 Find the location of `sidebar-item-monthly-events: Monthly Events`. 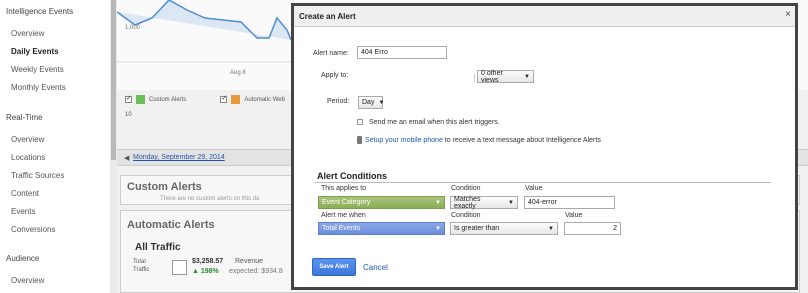

sidebar-item-monthly-events: Monthly Events is located at coordinates (38, 87).